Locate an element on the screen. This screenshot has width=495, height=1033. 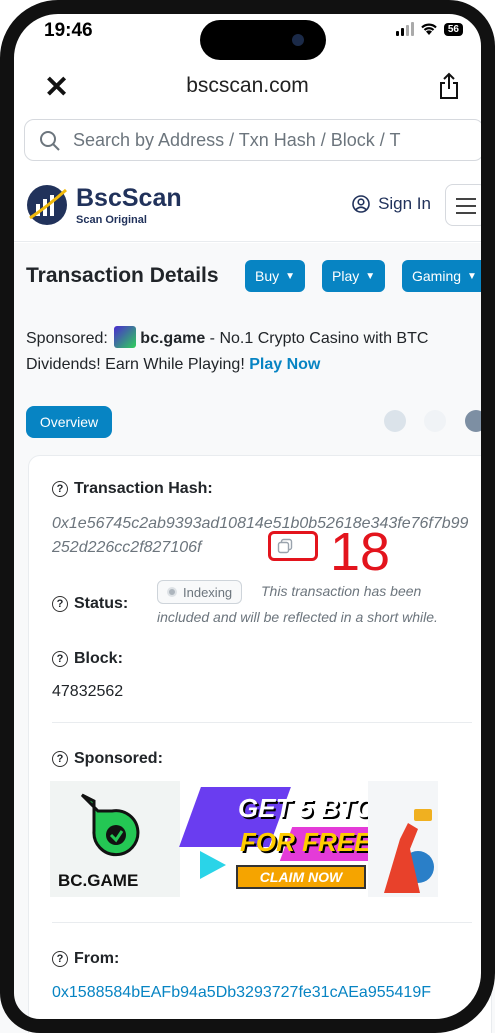
banner-line2: FOR FREE is located at coordinates (306, 842).